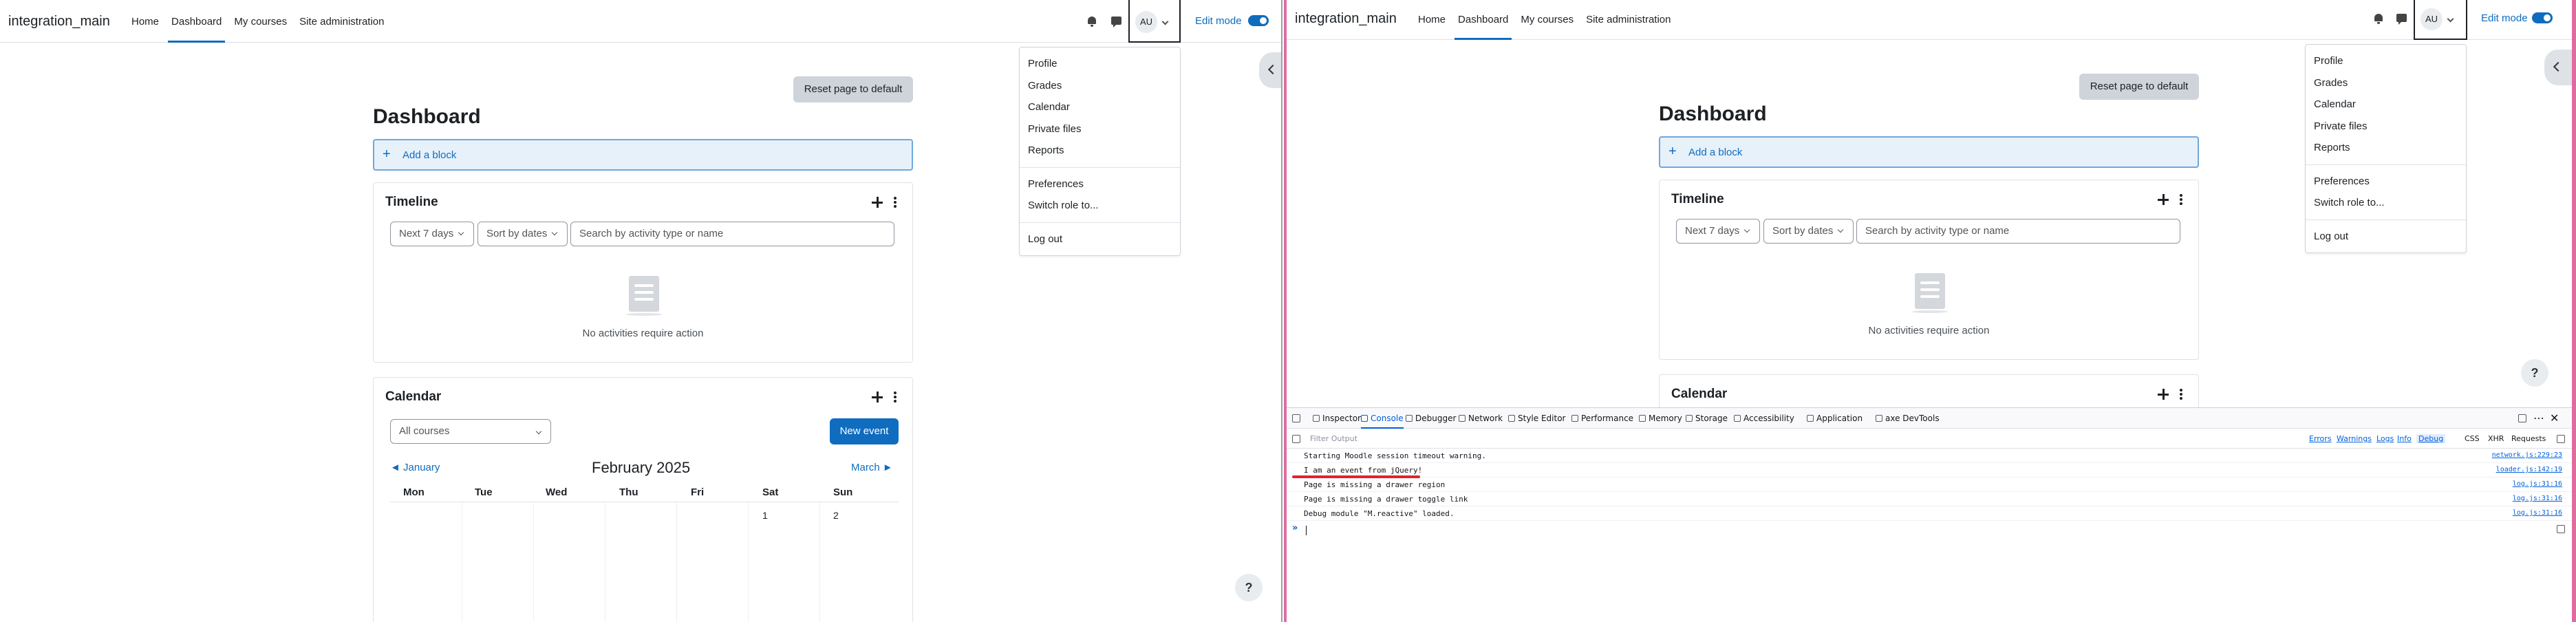 This screenshot has width=2576, height=622. I want to click on pick-element-icon, so click(1296, 418).